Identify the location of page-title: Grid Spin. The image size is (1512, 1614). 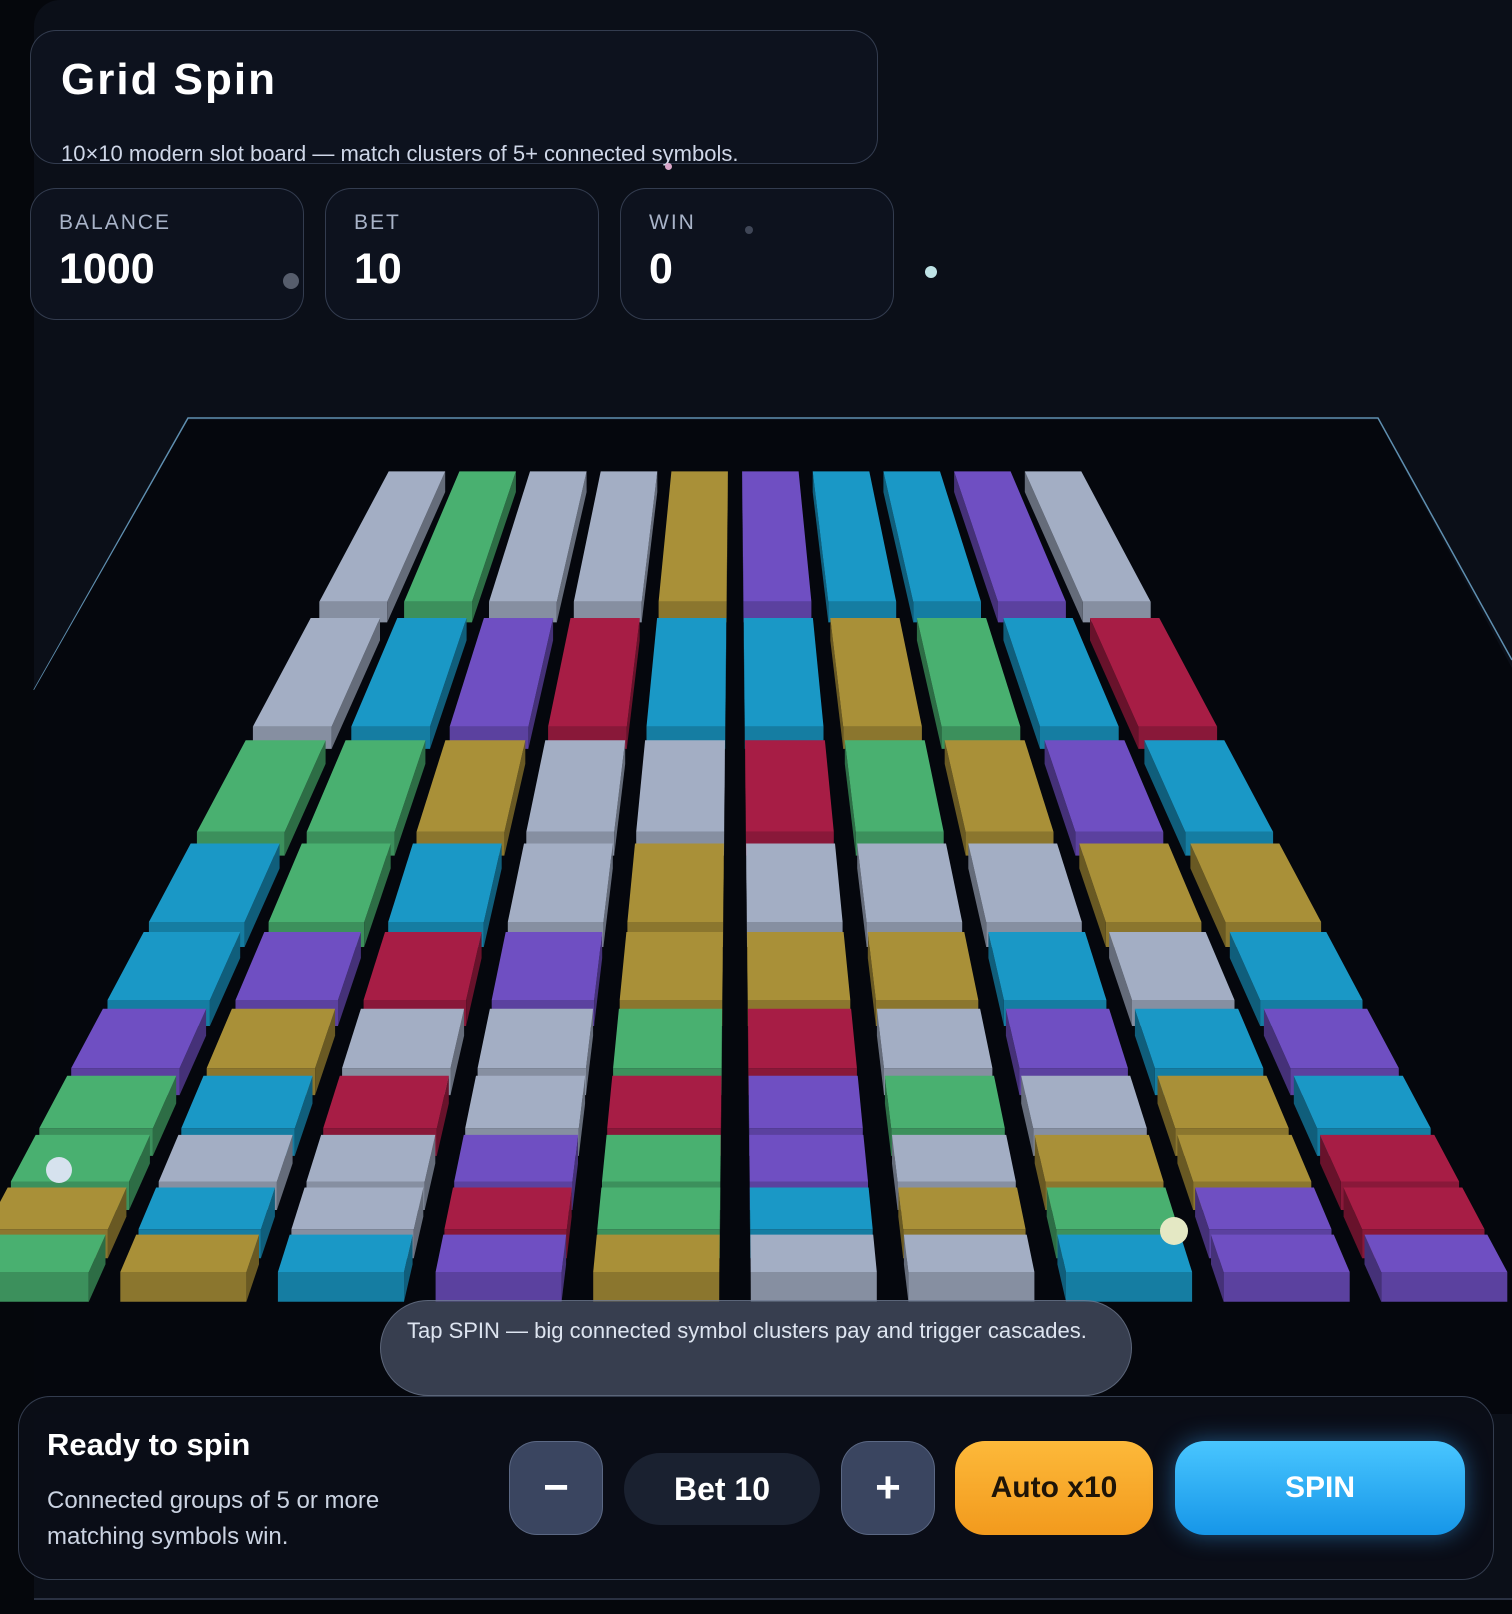
(169, 79).